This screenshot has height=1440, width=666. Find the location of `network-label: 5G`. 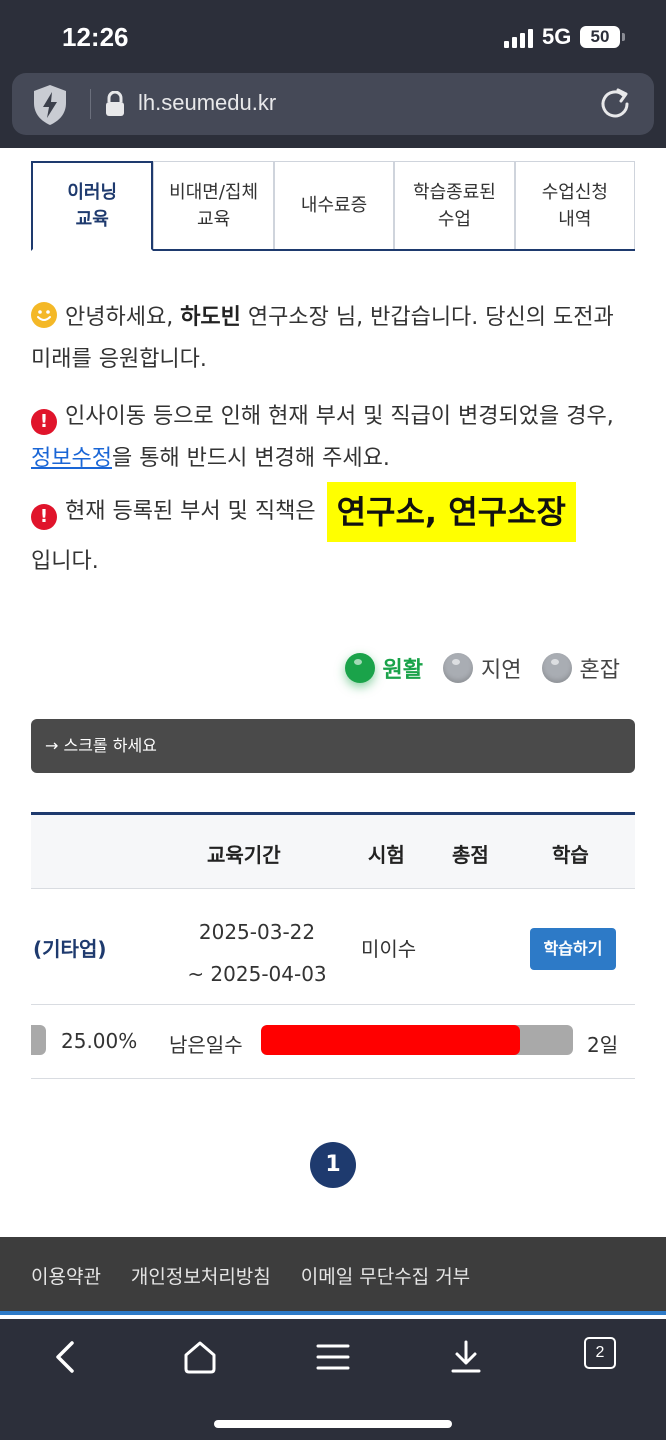

network-label: 5G is located at coordinates (557, 36).